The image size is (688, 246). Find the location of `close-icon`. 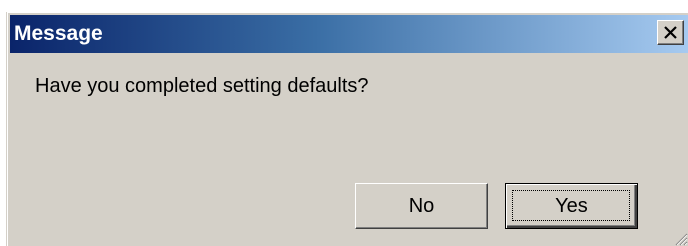

close-icon is located at coordinates (670, 32).